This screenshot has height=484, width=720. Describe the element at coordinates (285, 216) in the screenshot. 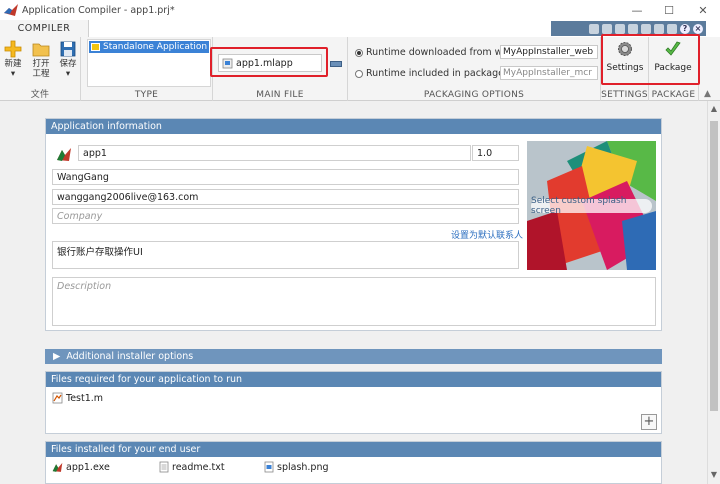

I see `company-field: Company` at that location.